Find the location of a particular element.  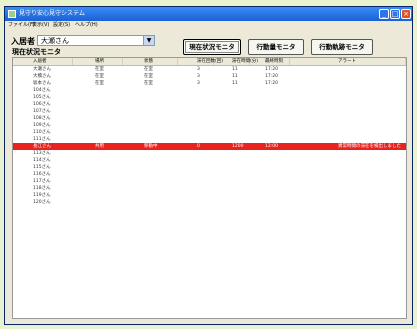

close-button: × is located at coordinates (406, 14).